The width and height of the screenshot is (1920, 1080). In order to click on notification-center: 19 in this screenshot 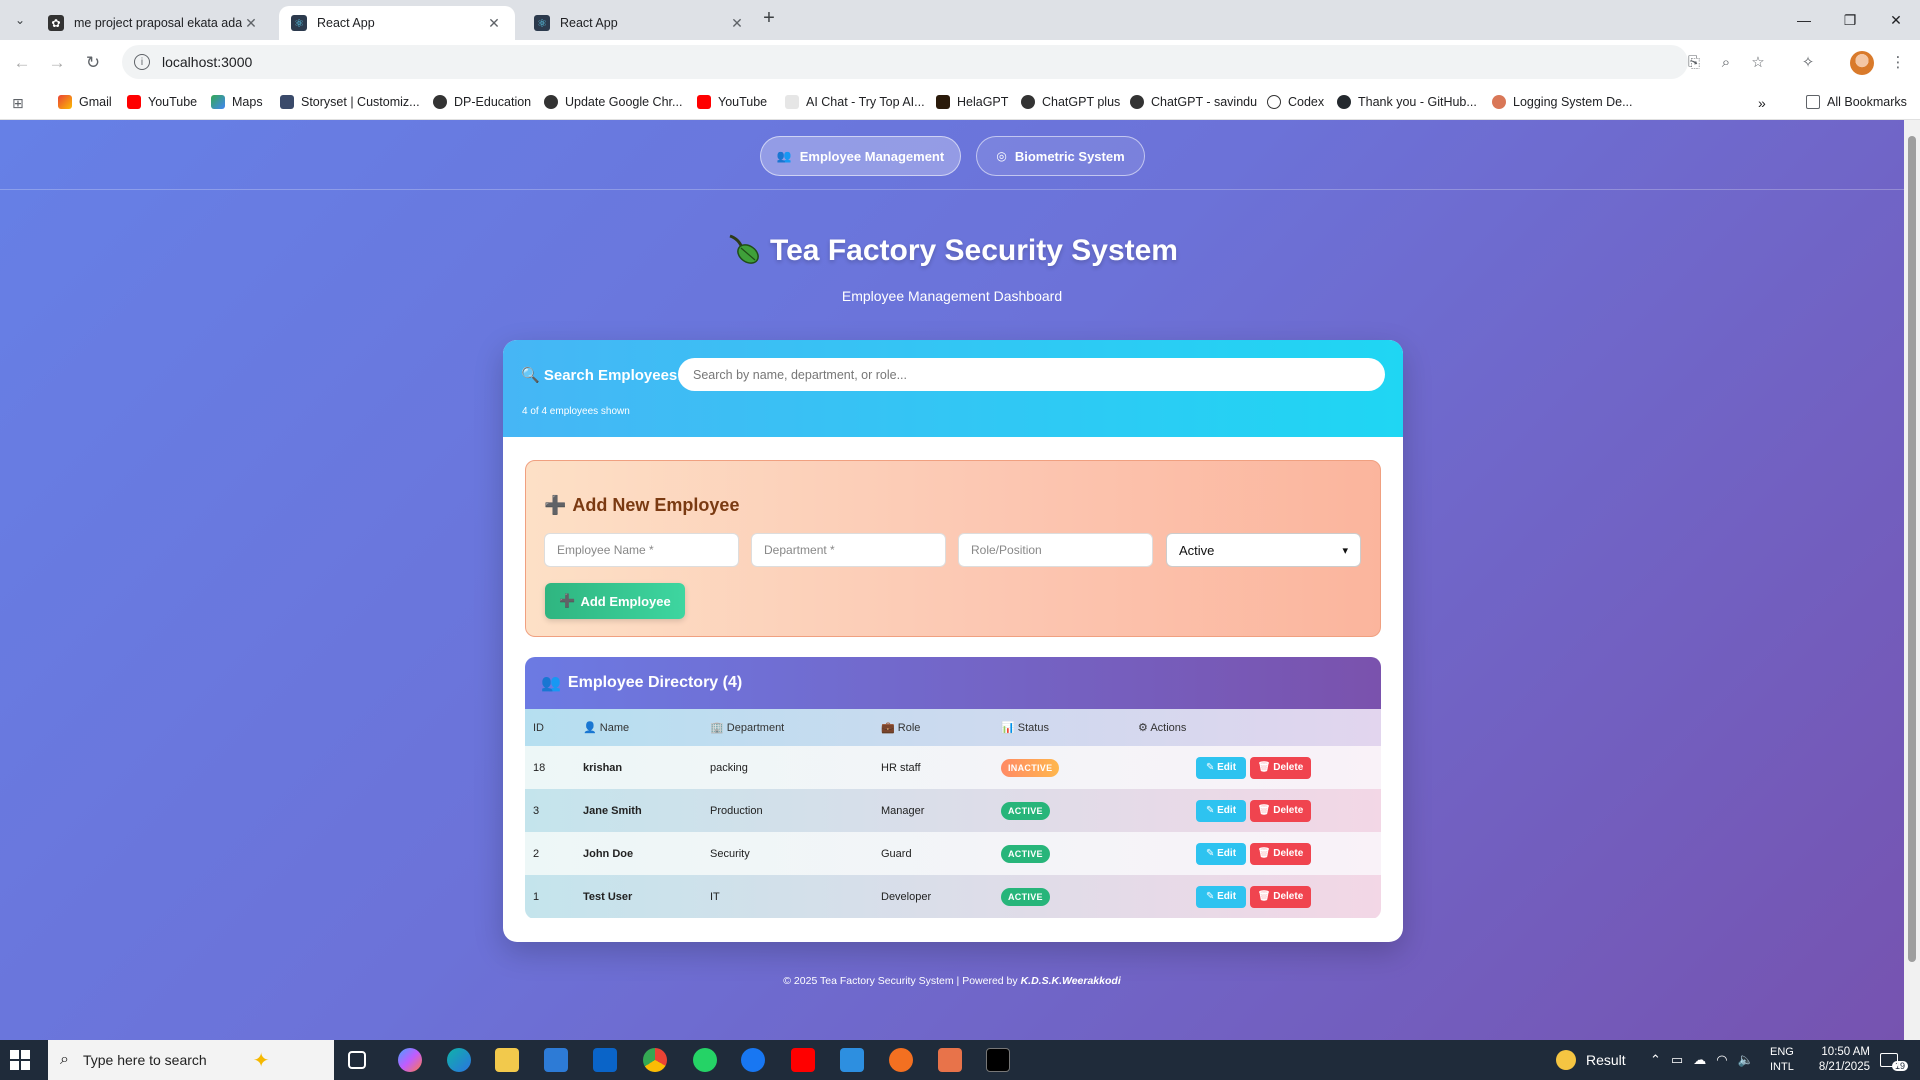, I will do `click(1894, 1060)`.